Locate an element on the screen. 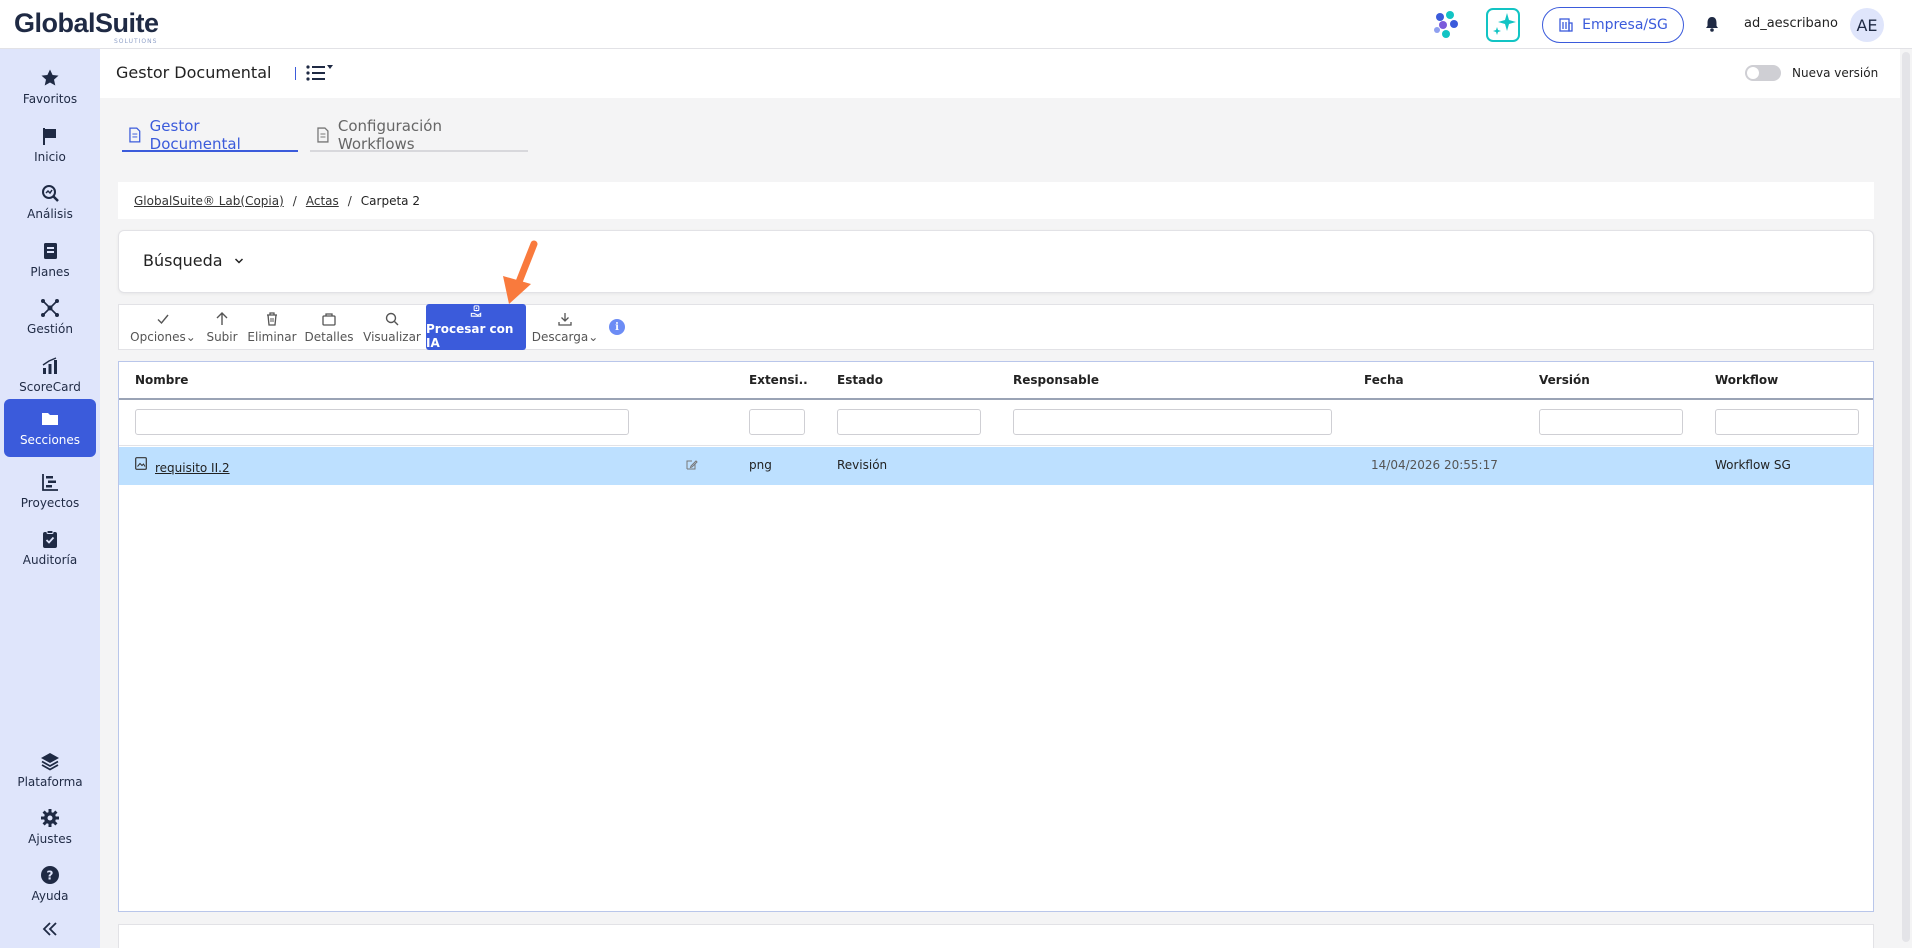 Image resolution: width=1912 pixels, height=948 pixels. visualize-label: Visualizar is located at coordinates (392, 336).